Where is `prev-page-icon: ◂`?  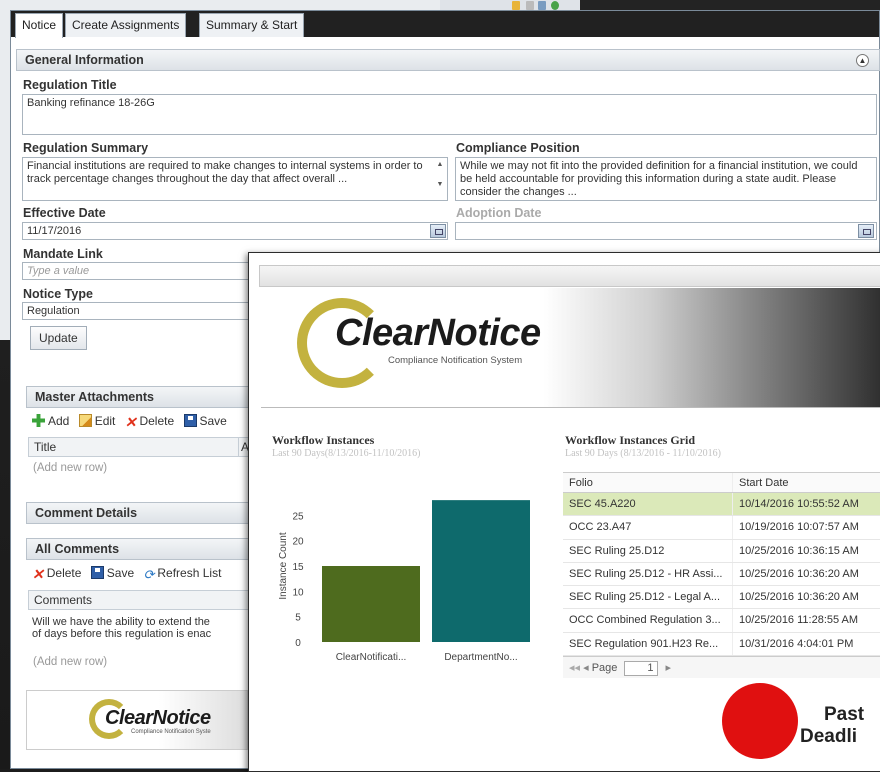
prev-page-icon: ◂ is located at coordinates (586, 668).